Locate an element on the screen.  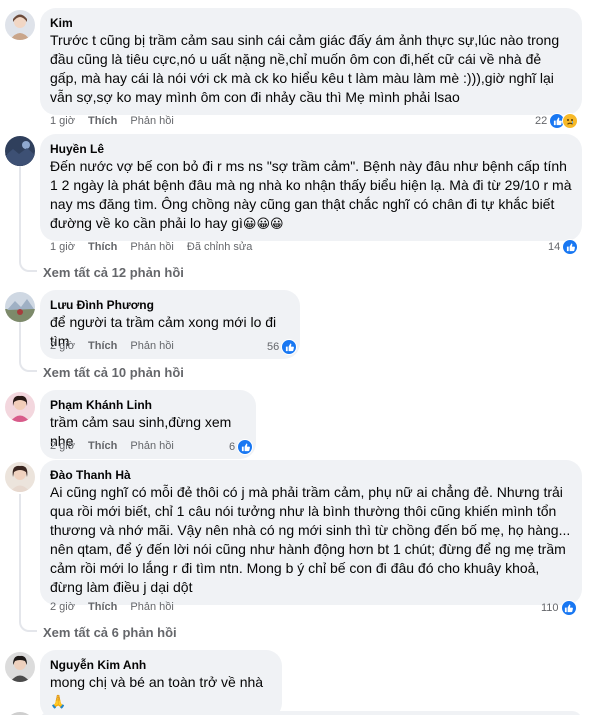
reaction-summary: 14 is located at coordinates (563, 247).